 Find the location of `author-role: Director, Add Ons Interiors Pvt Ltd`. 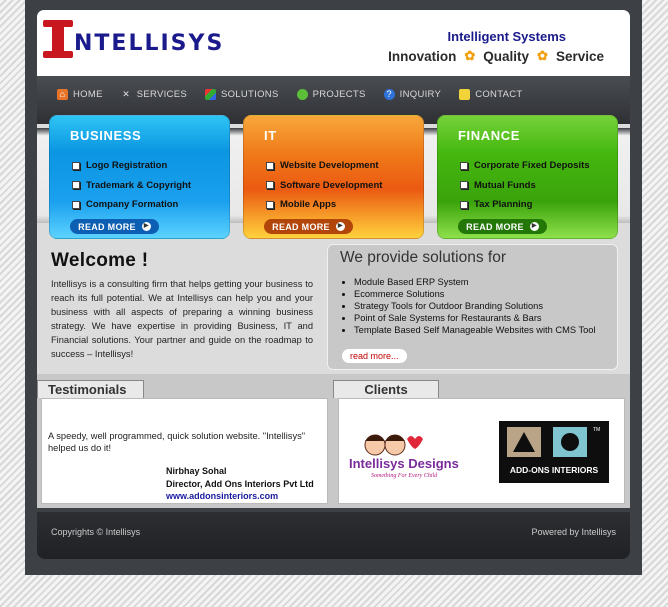

author-role: Director, Add Ons Interiors Pvt Ltd is located at coordinates (240, 483).